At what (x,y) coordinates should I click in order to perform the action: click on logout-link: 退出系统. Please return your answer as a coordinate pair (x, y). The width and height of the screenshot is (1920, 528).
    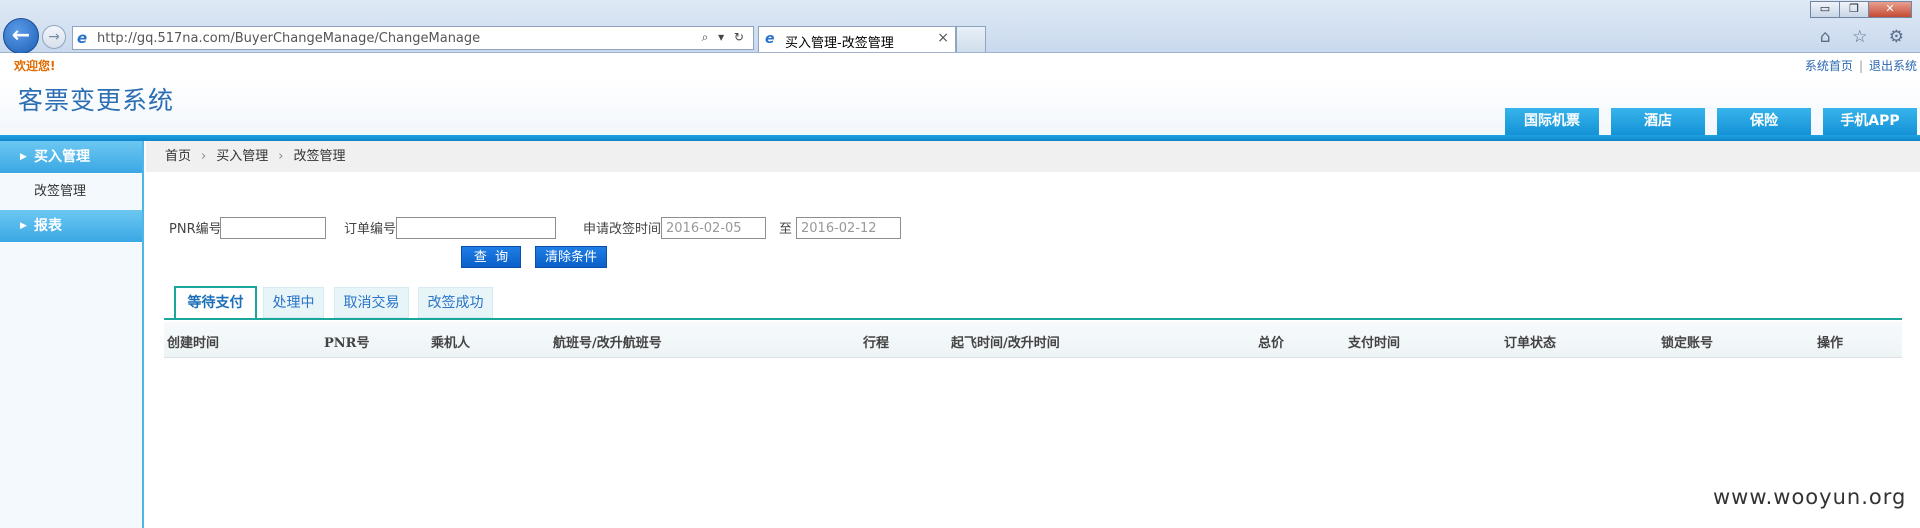
    Looking at the image, I should click on (1893, 66).